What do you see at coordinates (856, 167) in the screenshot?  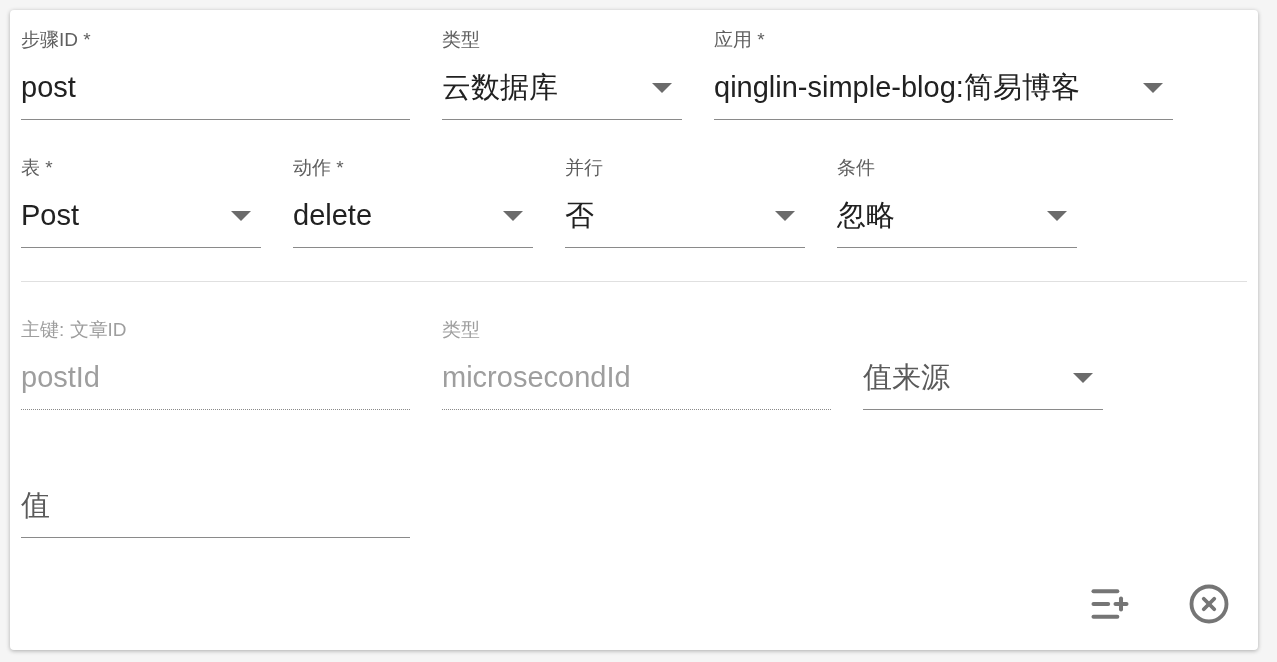 I see `field-label: 条件` at bounding box center [856, 167].